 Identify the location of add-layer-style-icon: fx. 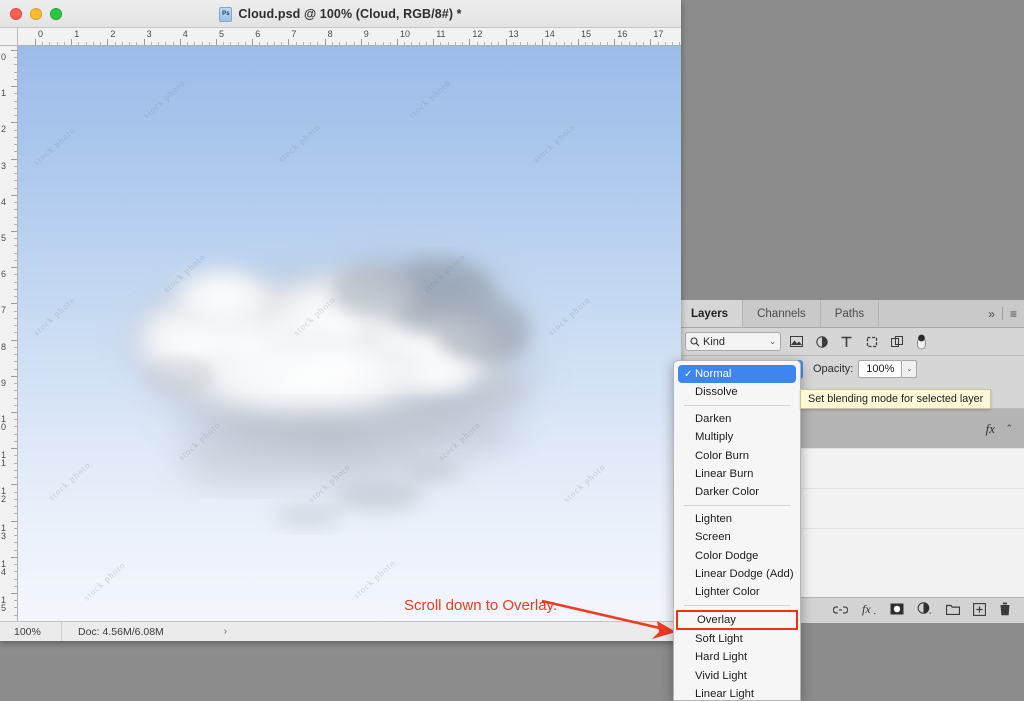
(869, 610).